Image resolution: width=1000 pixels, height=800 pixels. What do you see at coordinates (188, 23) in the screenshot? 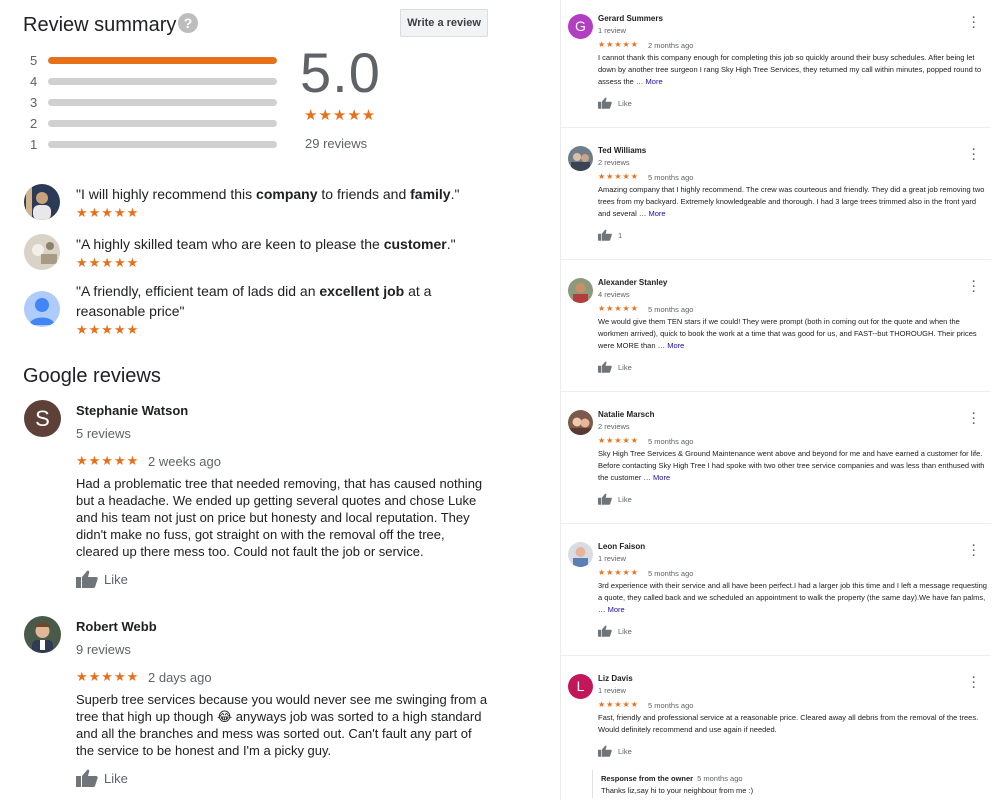
I see `help-icon: ?` at bounding box center [188, 23].